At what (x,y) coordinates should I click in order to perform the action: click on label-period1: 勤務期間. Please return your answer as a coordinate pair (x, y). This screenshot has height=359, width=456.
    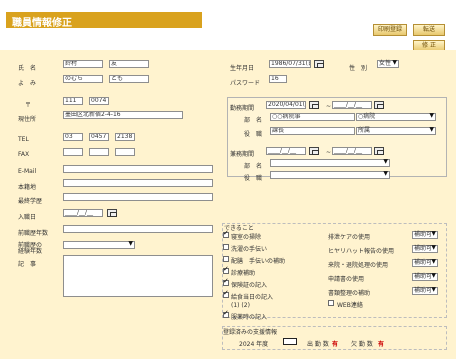
    Looking at the image, I should click on (242, 108).